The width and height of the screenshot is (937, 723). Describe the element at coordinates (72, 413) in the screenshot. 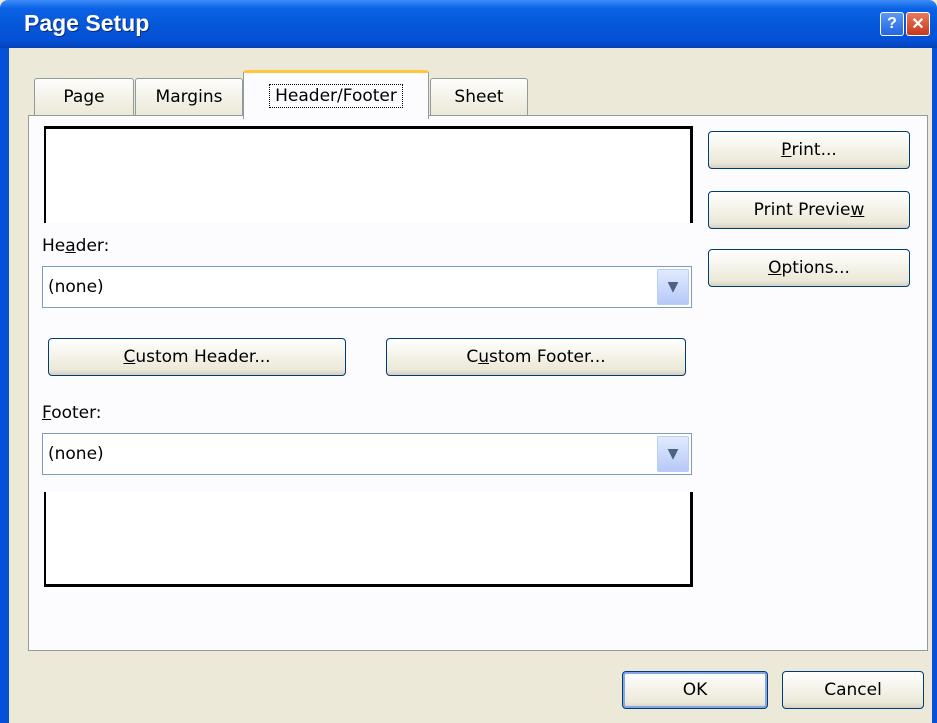

I see `footer-label: Footer:` at that location.